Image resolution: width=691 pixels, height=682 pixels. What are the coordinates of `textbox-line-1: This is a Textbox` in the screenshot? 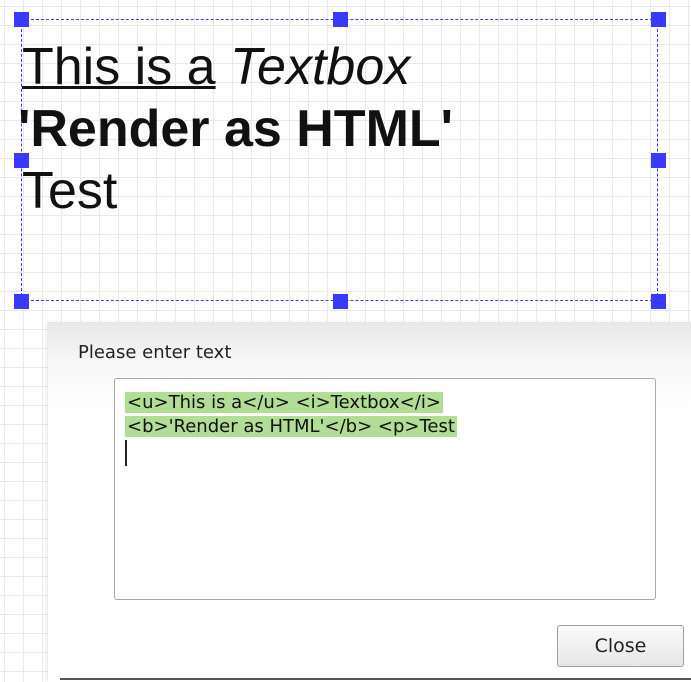 It's located at (340, 67).